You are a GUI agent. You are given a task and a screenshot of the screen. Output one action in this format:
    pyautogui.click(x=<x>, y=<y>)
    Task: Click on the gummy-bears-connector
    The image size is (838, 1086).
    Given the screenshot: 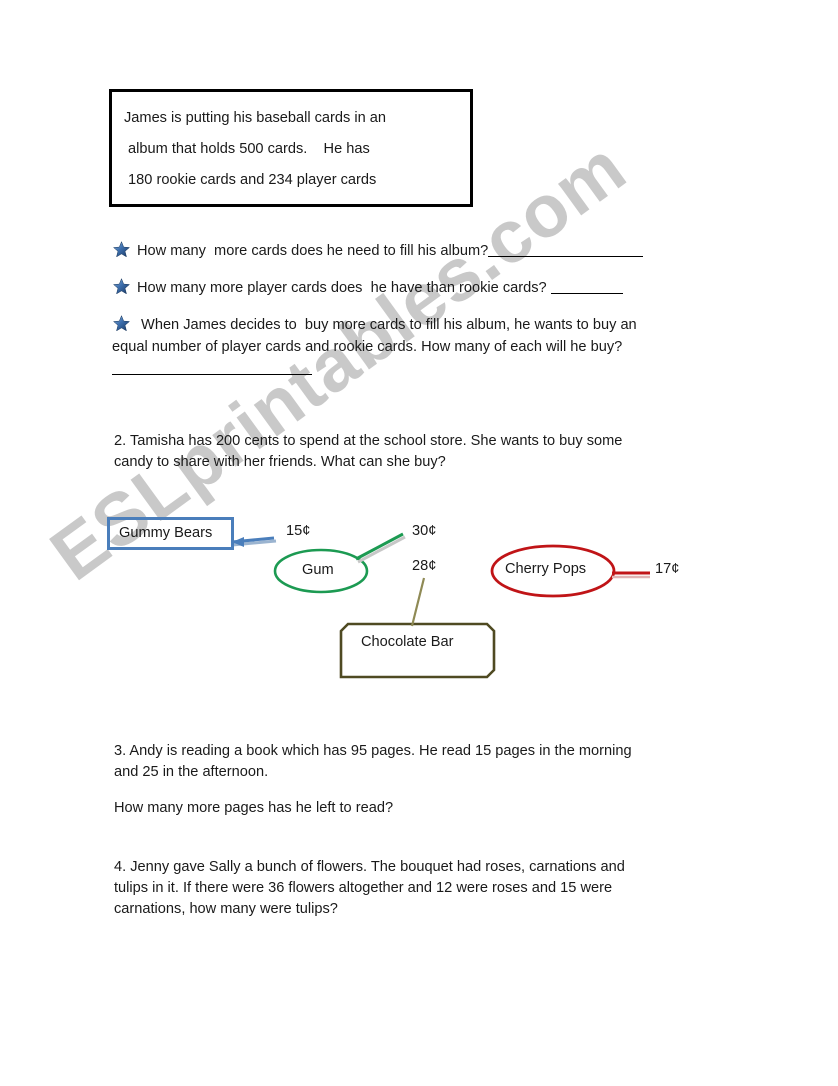 What is the action you would take?
    pyautogui.click(x=254, y=541)
    